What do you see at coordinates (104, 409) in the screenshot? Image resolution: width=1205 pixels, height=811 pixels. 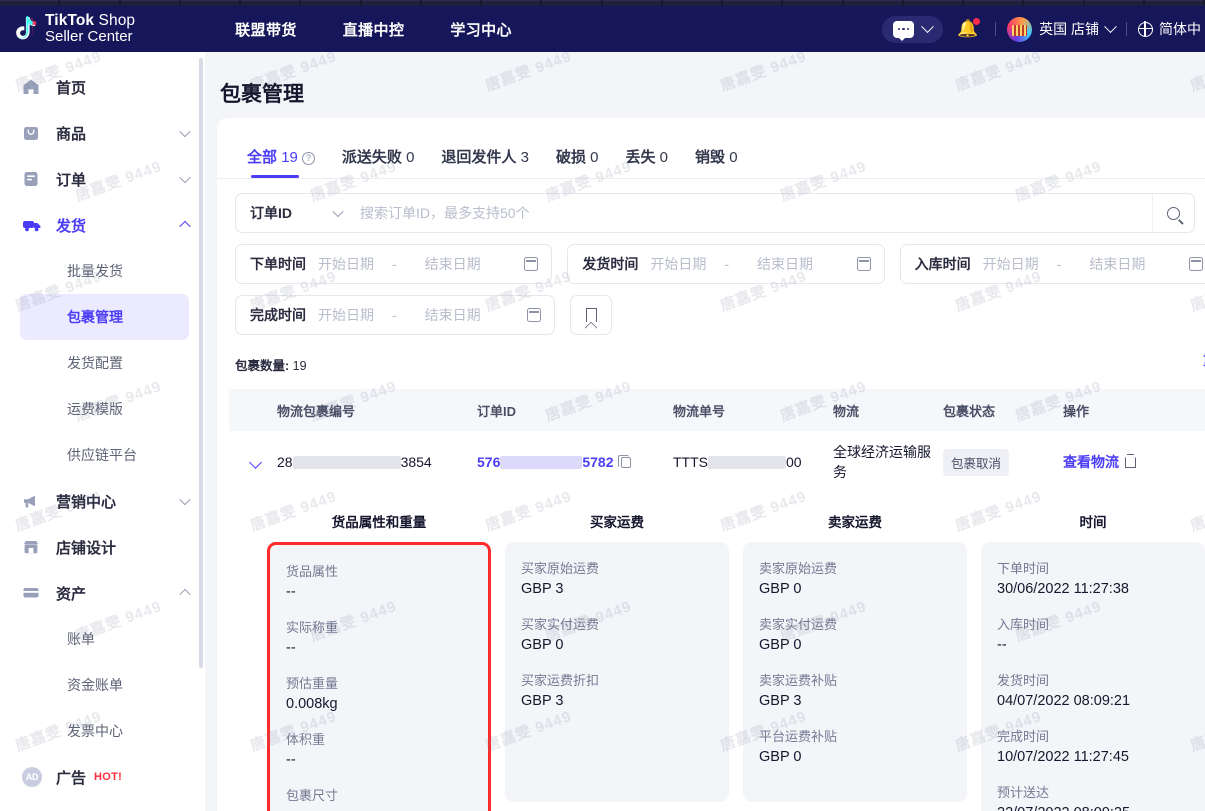 I see `sidebar-subitem-freight-template: 运费模版` at bounding box center [104, 409].